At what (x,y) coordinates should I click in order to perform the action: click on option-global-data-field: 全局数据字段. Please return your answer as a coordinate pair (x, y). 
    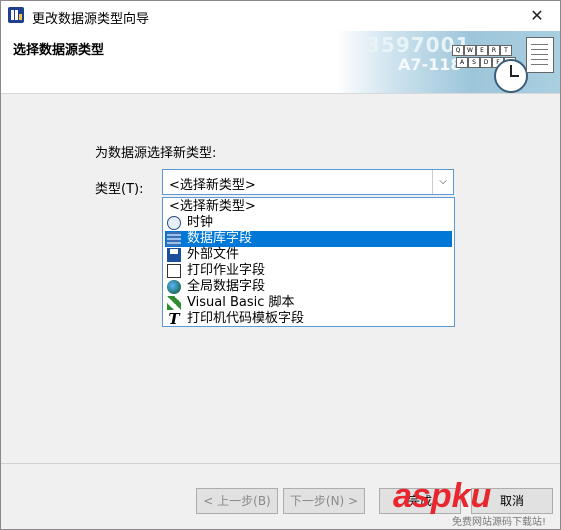
    Looking at the image, I should click on (308, 287).